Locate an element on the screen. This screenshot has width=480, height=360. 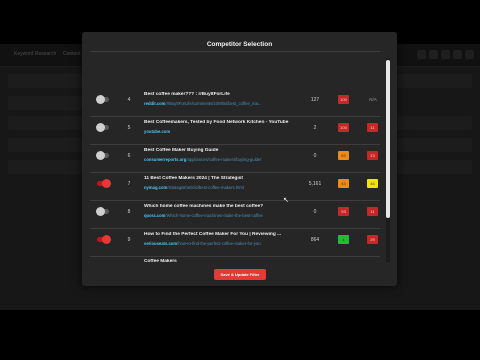
row-metric: 127 is located at coordinates (315, 100).